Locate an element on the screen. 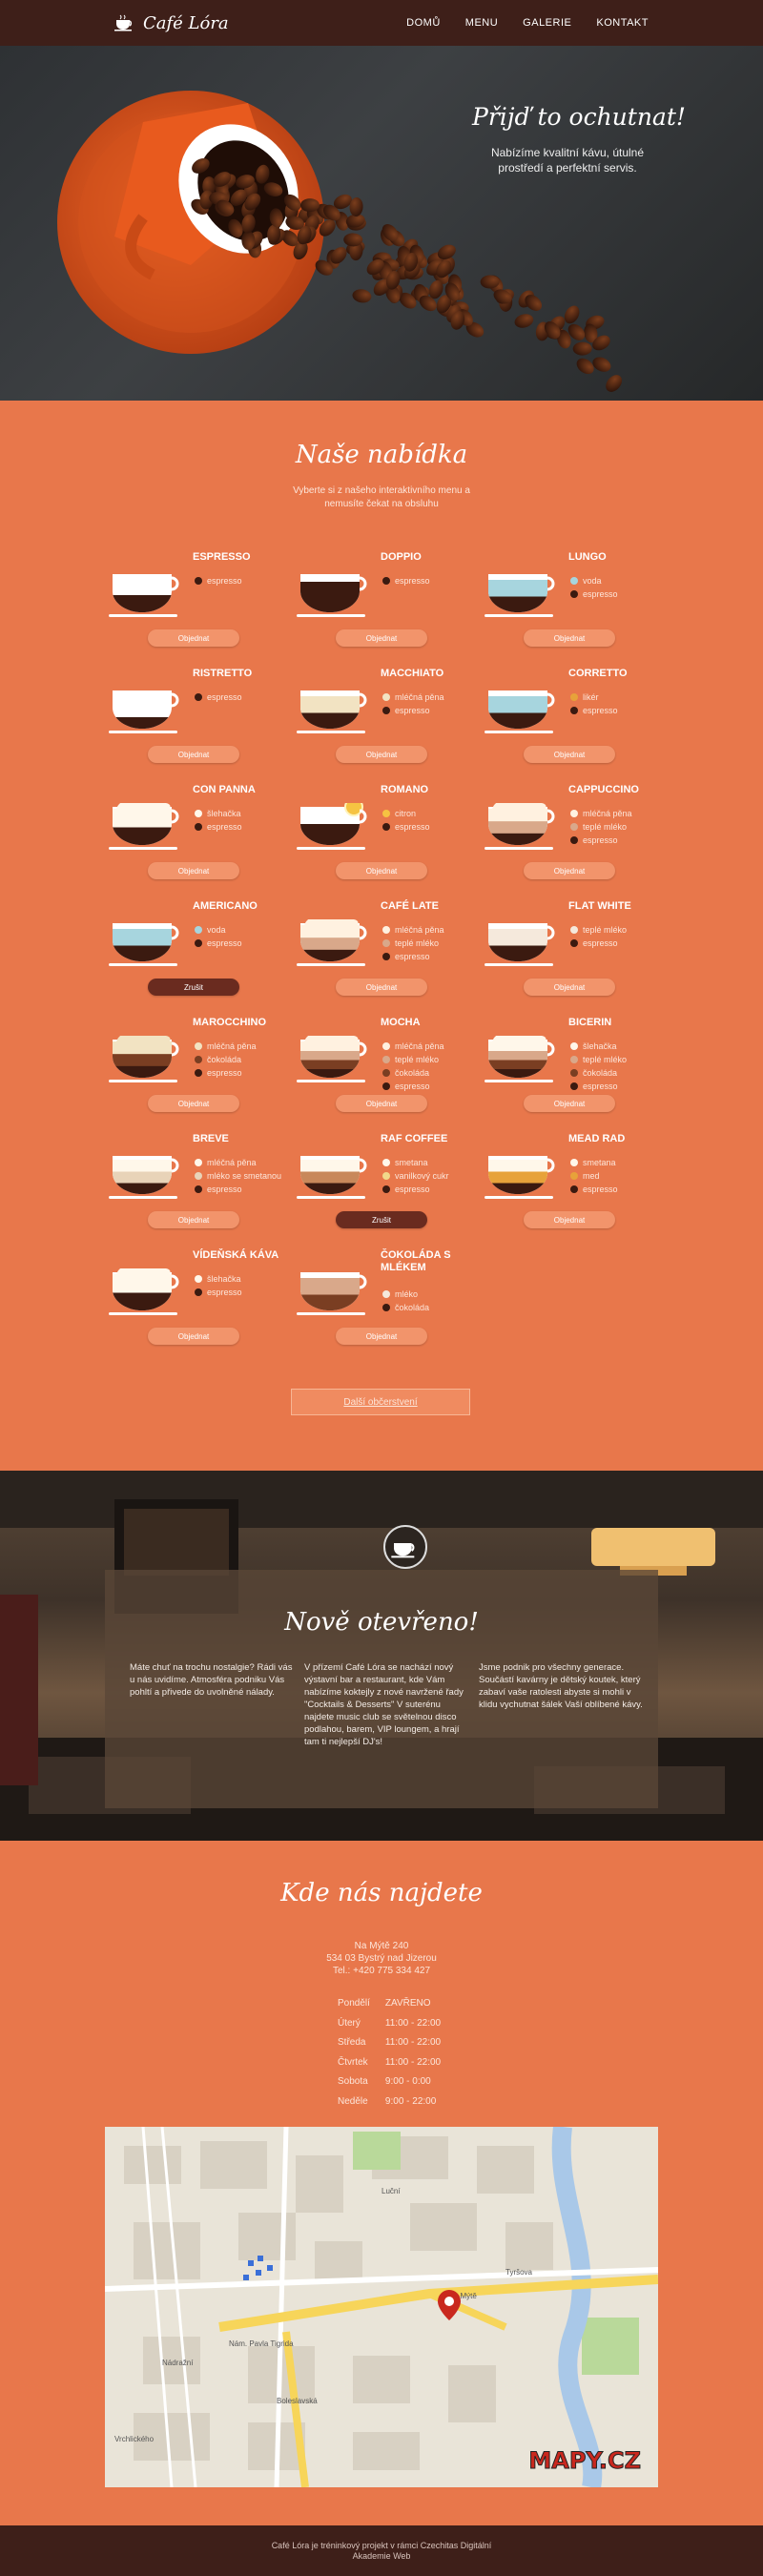  ingredient-label: šlehačka is located at coordinates (224, 1279).